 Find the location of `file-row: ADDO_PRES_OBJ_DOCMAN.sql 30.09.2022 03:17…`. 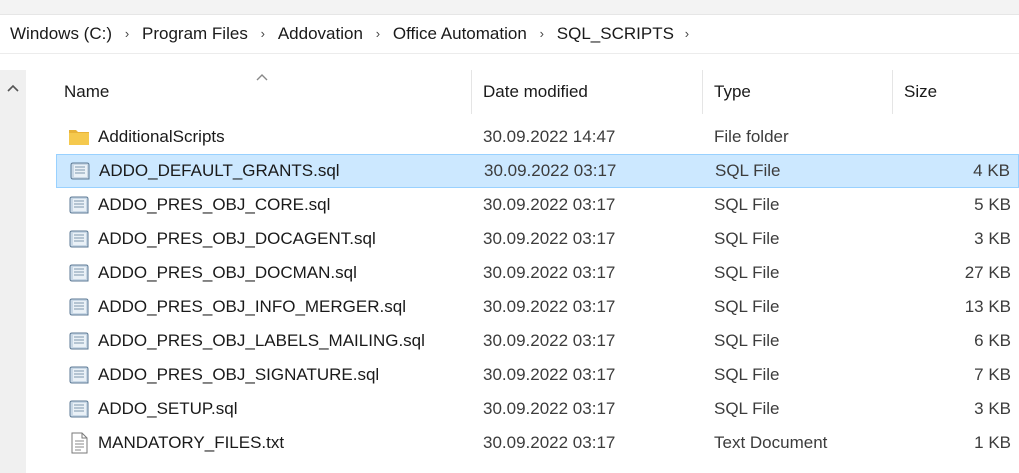

file-row: ADDO_PRES_OBJ_DOCMAN.sql 30.09.2022 03:17… is located at coordinates (537, 273).